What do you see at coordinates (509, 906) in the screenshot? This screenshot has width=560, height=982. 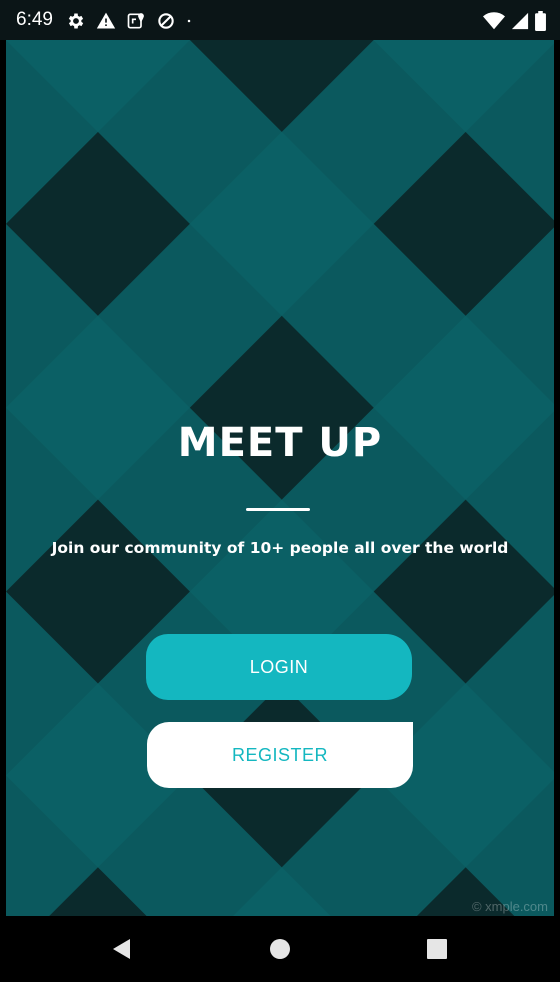 I see `watermark: © xmple.com` at bounding box center [509, 906].